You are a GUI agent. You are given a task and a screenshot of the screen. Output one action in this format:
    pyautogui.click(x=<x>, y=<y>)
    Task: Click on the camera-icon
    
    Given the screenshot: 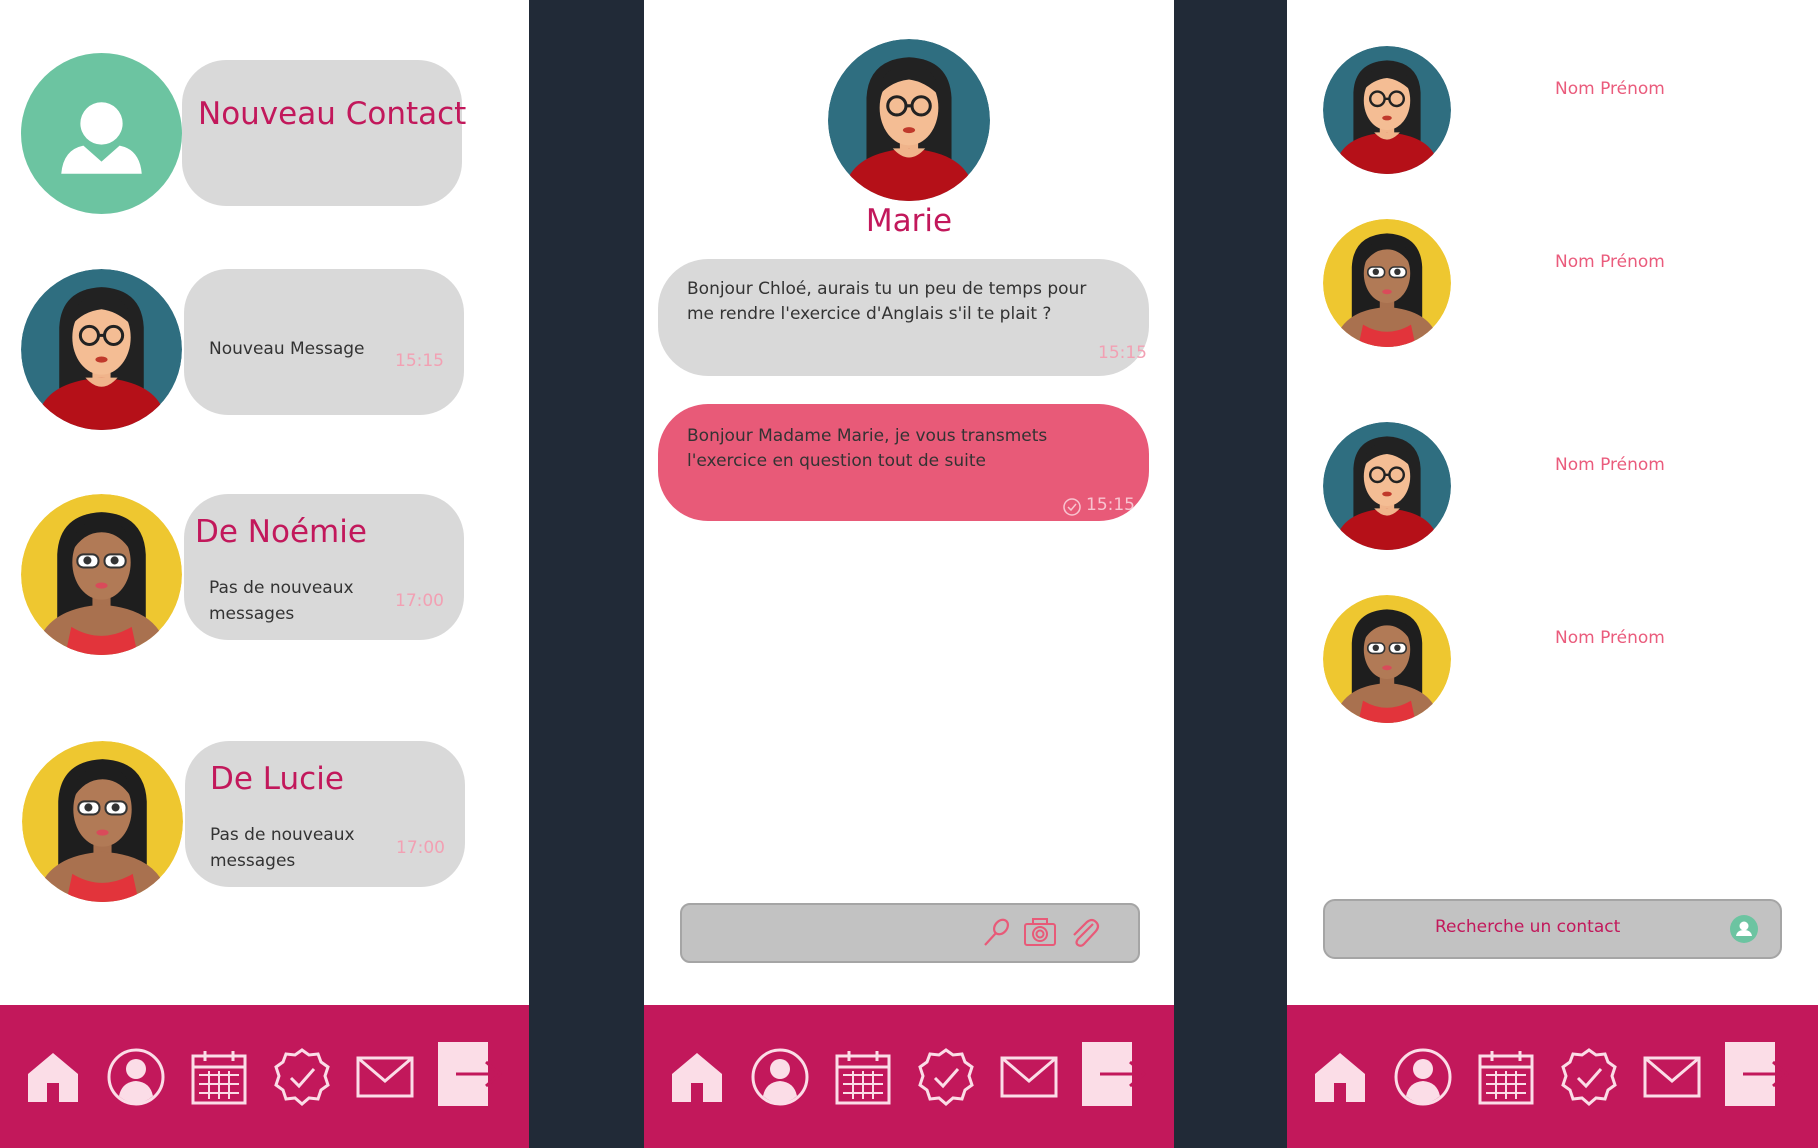 What is the action you would take?
    pyautogui.click(x=1040, y=932)
    